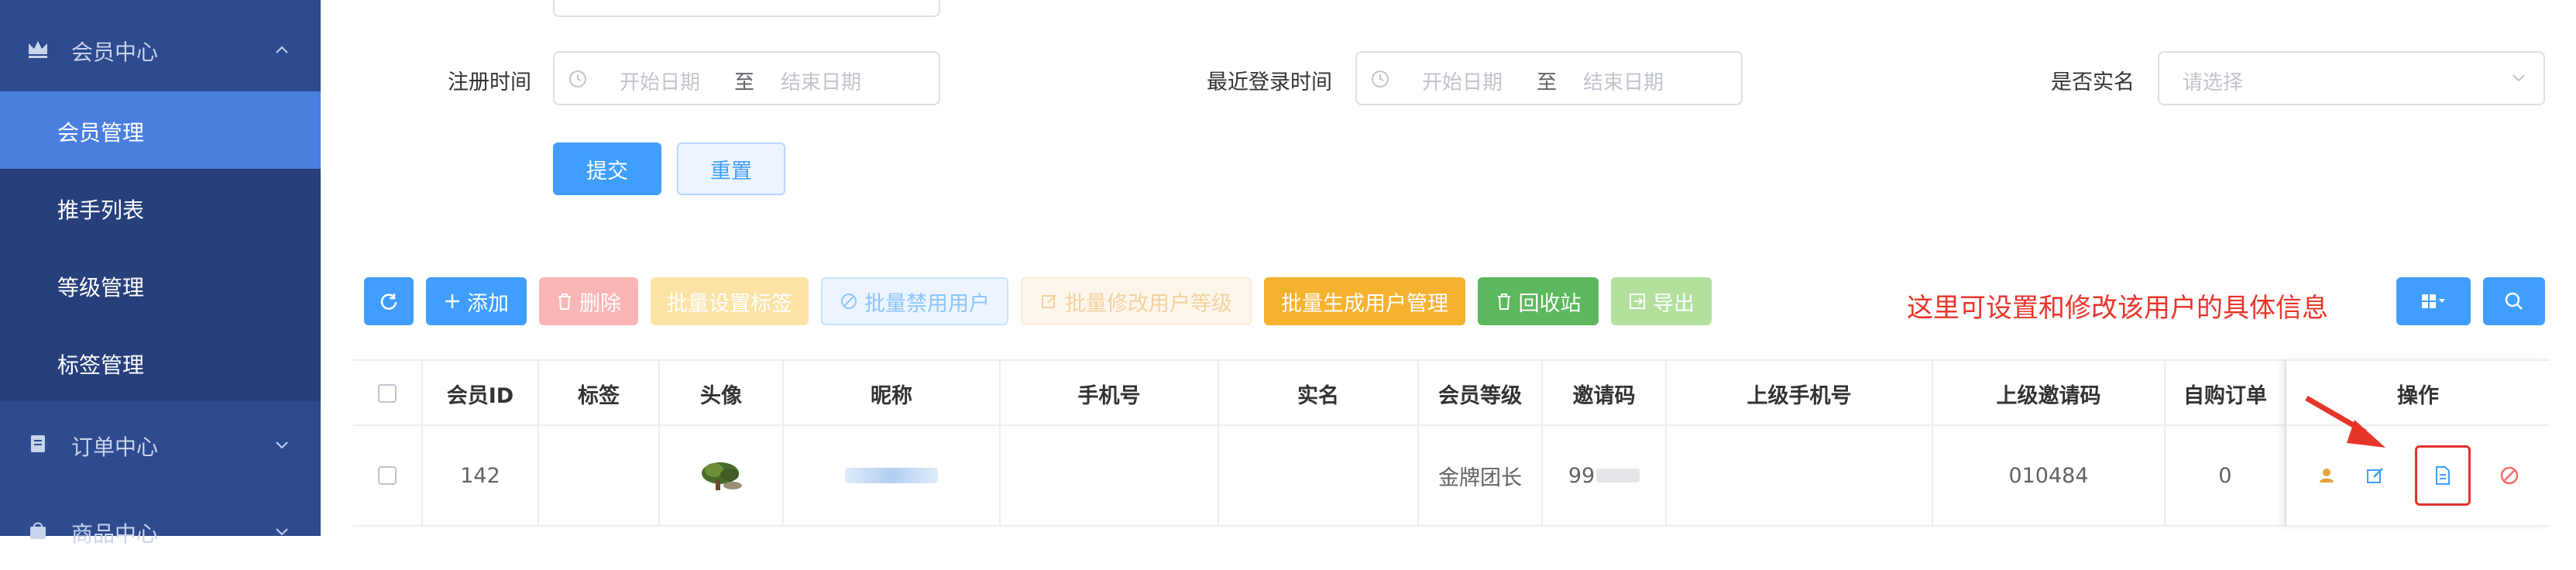 This screenshot has width=2576, height=570. Describe the element at coordinates (722, 393) in the screenshot. I see `header-avatar: 头像` at that location.